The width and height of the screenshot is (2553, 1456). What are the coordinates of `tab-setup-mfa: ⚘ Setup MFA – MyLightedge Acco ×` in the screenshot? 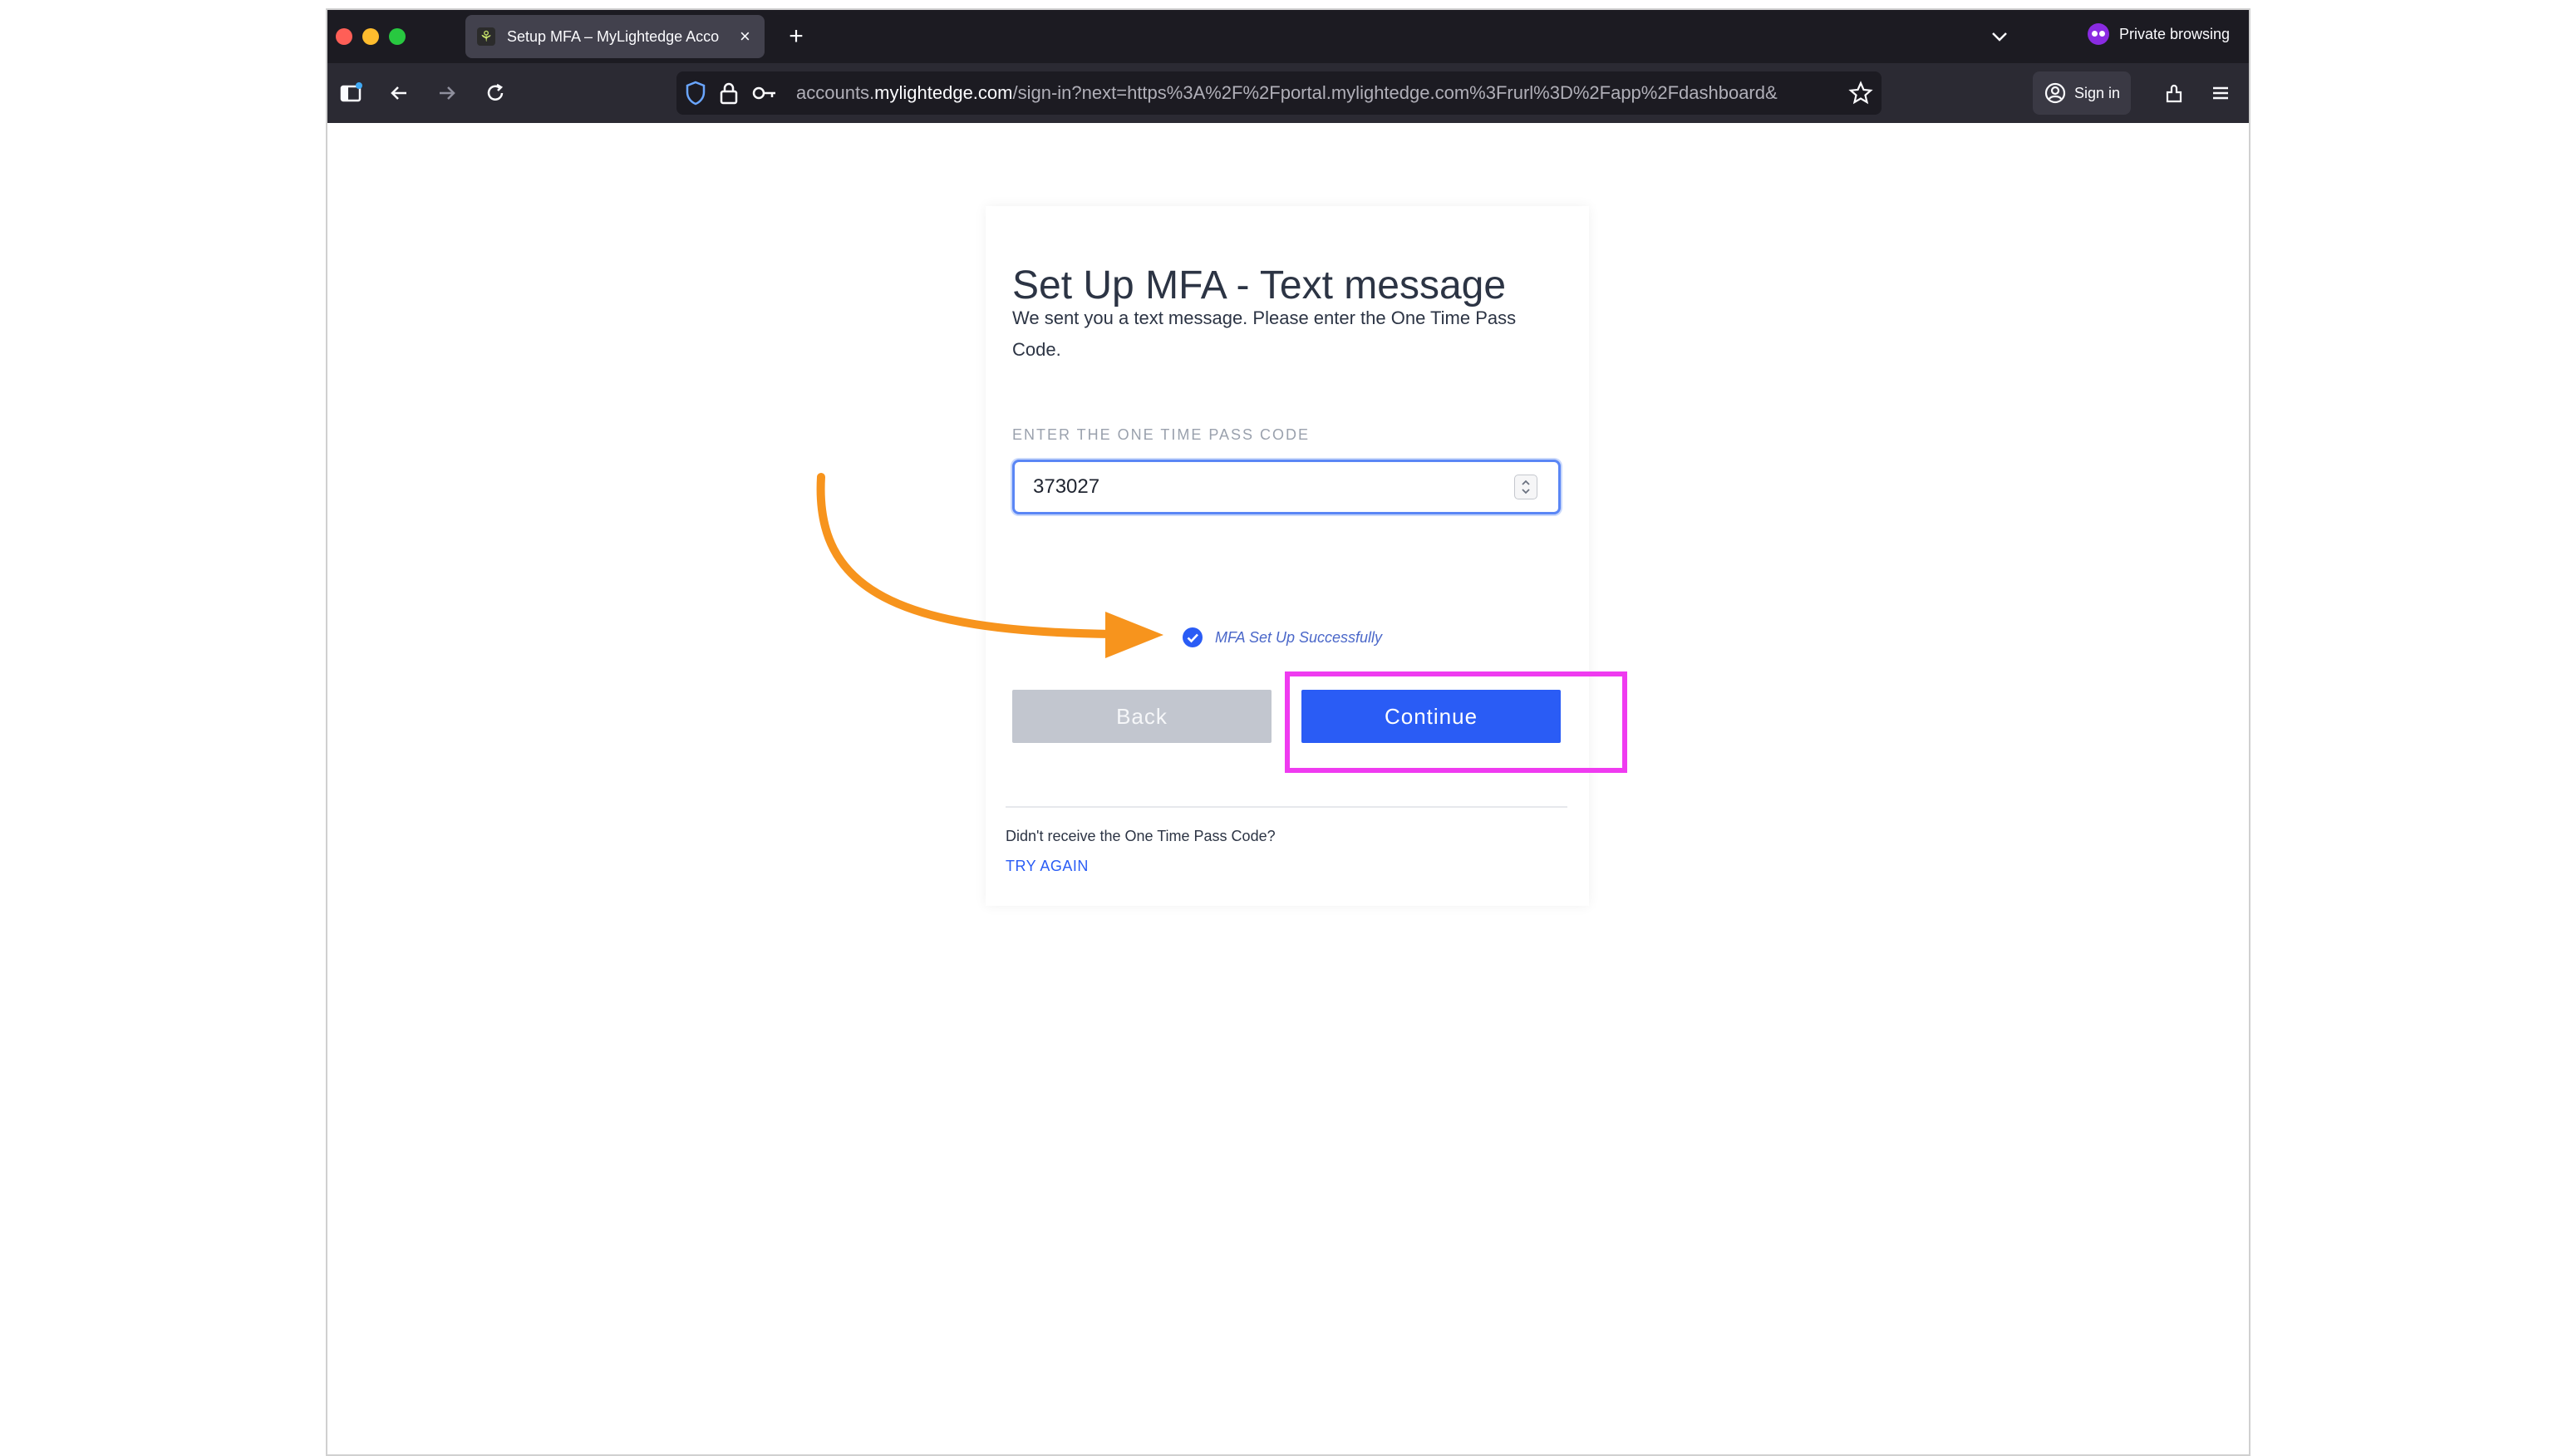 It's located at (615, 36).